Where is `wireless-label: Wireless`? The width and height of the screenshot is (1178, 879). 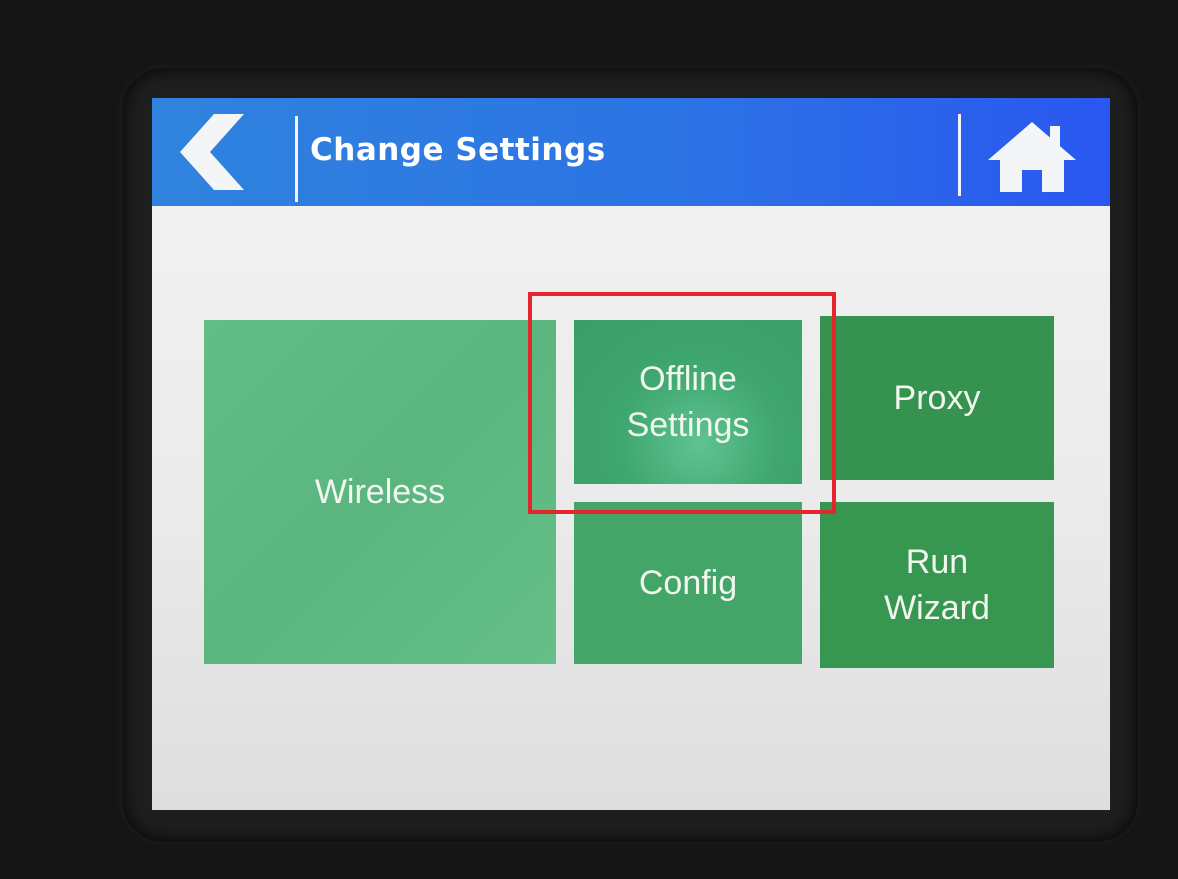
wireless-label: Wireless is located at coordinates (380, 492).